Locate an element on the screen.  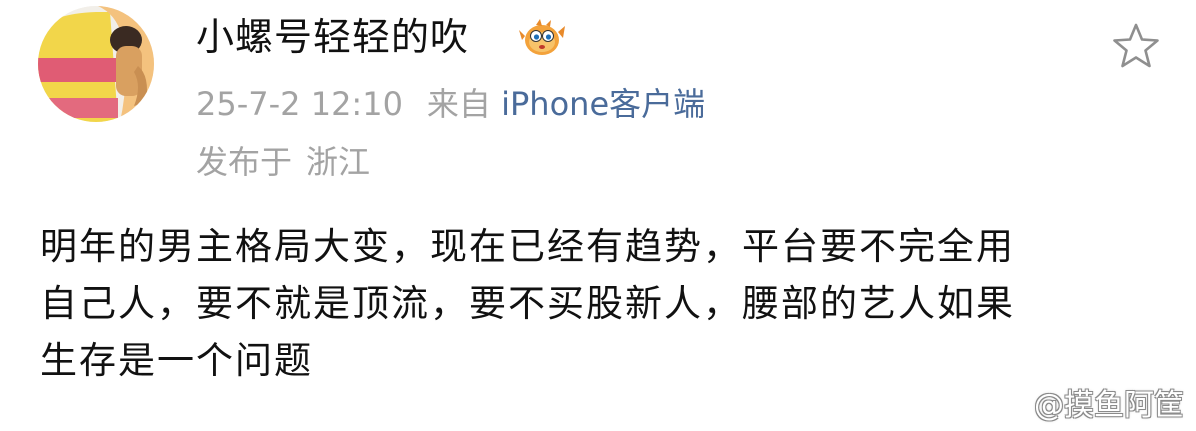
post-content-line: 明年的男主格局大变，现在已经有趋势，平台要不完全用 is located at coordinates (527, 246).